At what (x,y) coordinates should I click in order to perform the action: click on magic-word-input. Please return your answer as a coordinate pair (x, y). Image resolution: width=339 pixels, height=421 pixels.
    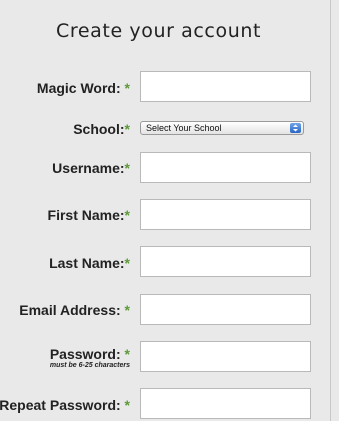
    Looking at the image, I should click on (225, 86).